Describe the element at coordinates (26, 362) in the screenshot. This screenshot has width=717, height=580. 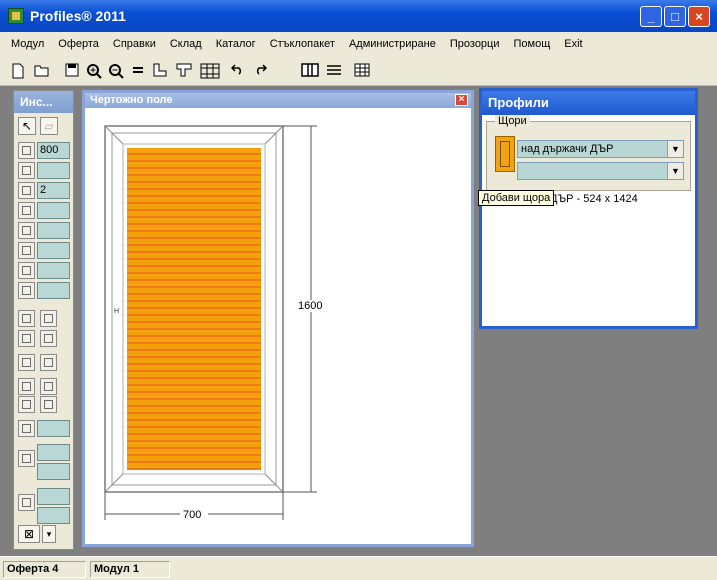
I see `tilt-icon` at that location.